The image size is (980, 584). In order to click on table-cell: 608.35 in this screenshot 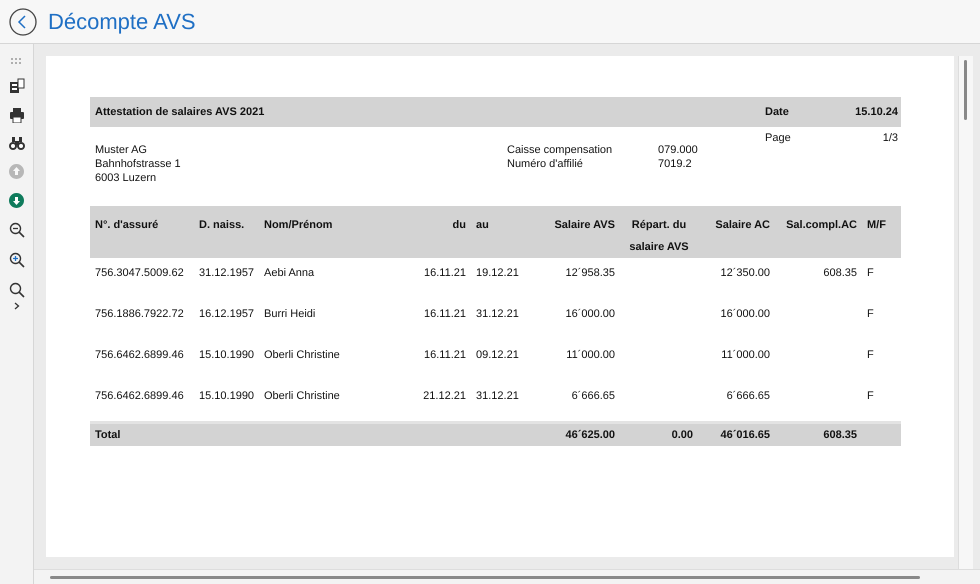, I will do `click(840, 273)`.